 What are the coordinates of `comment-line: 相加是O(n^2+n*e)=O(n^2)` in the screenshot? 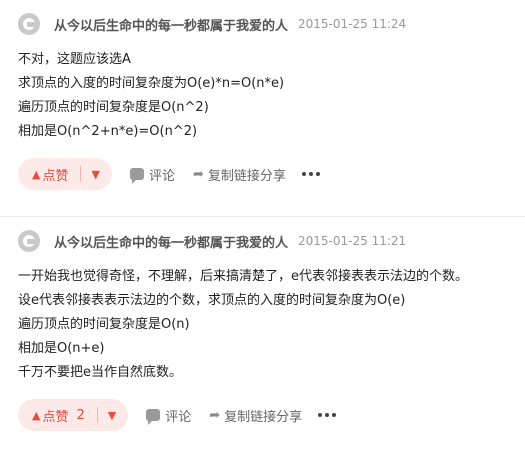 It's located at (108, 131).